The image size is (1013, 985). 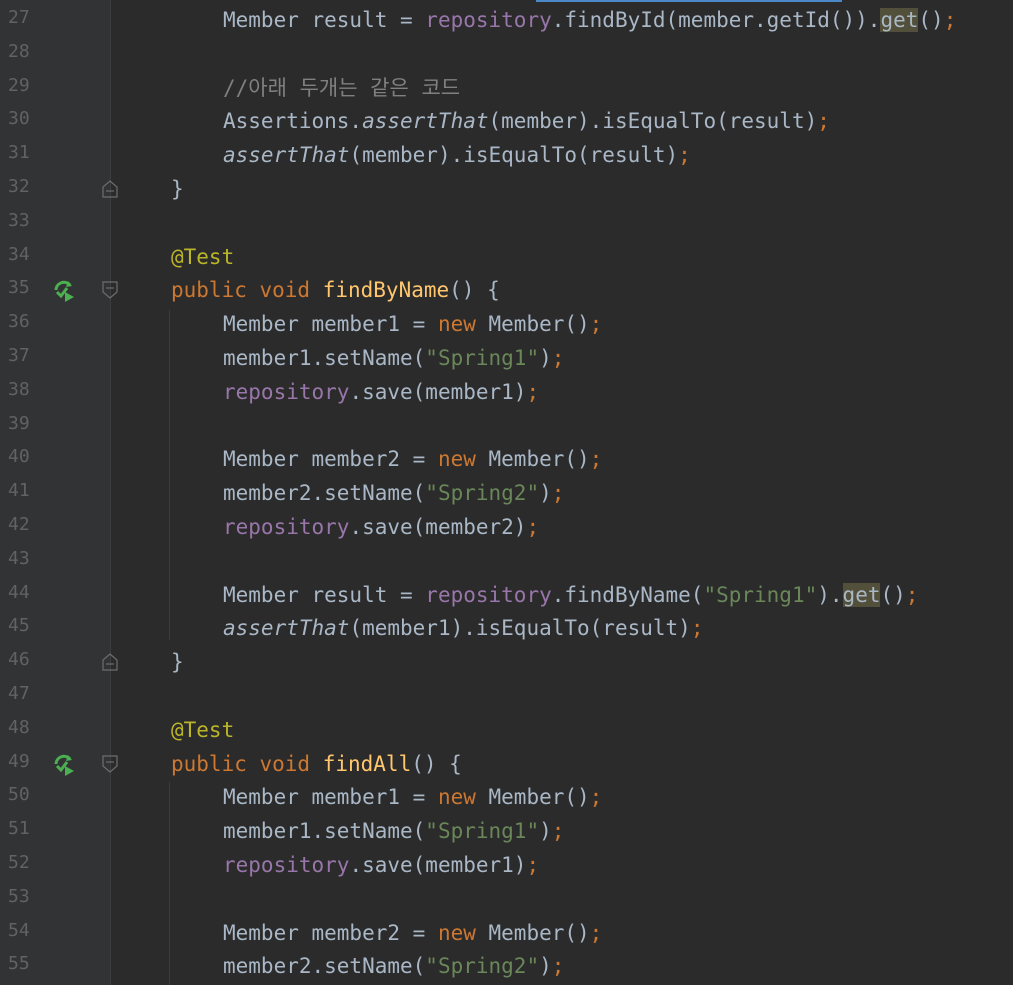 What do you see at coordinates (506, 189) in the screenshot?
I see `code-line: 32}` at bounding box center [506, 189].